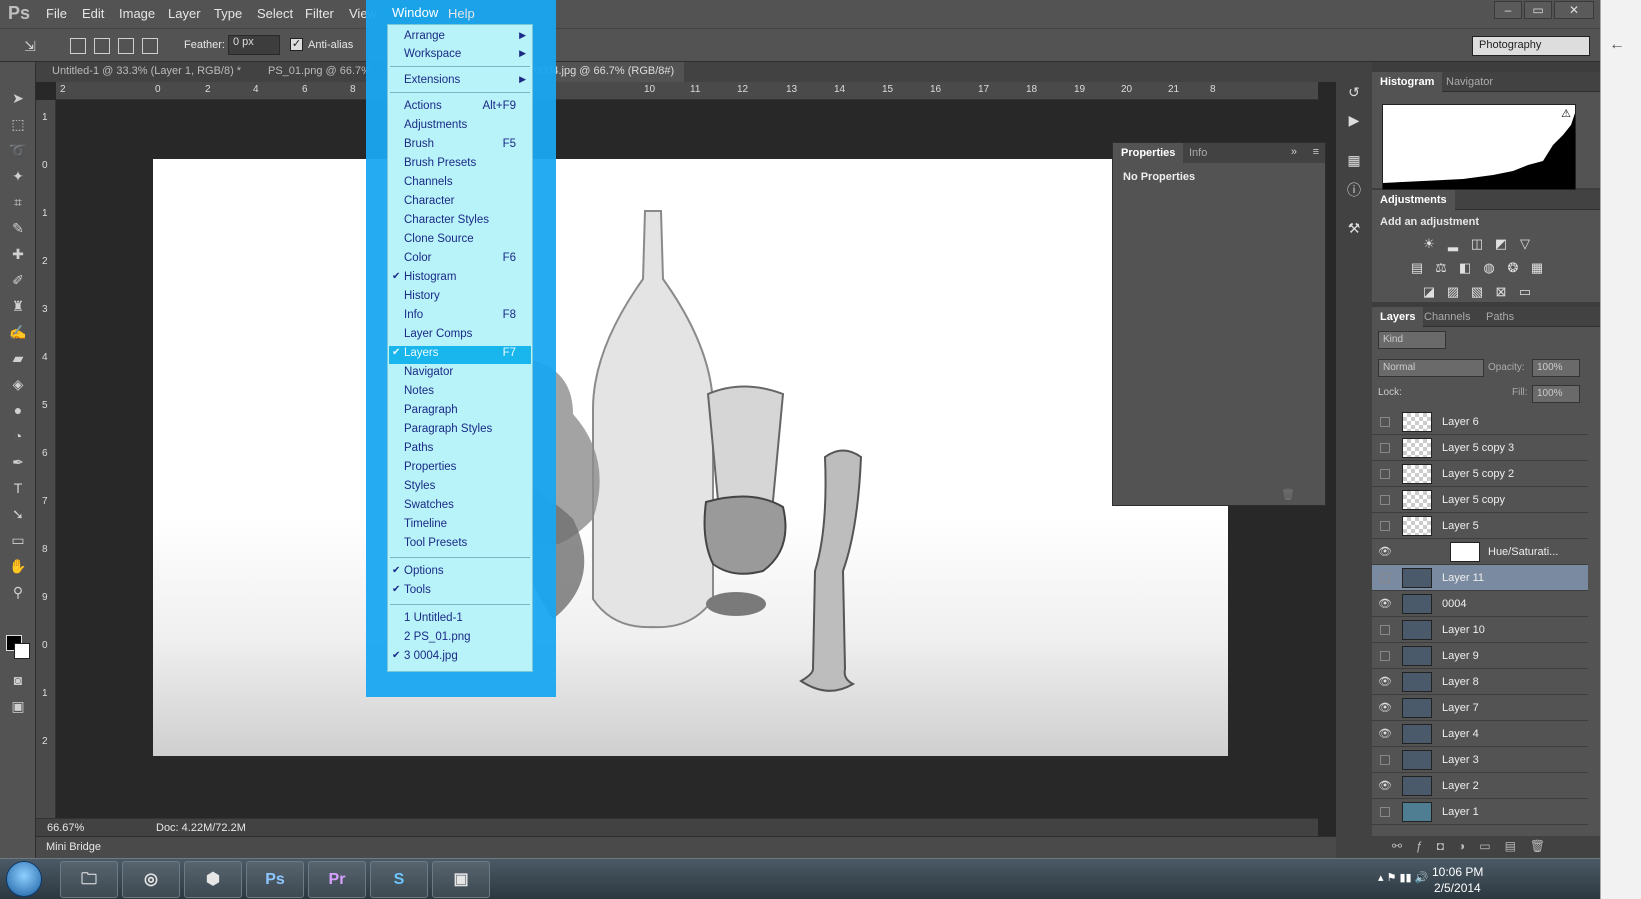 This screenshot has height=899, width=1641. I want to click on menu-item-options: Options, so click(424, 571).